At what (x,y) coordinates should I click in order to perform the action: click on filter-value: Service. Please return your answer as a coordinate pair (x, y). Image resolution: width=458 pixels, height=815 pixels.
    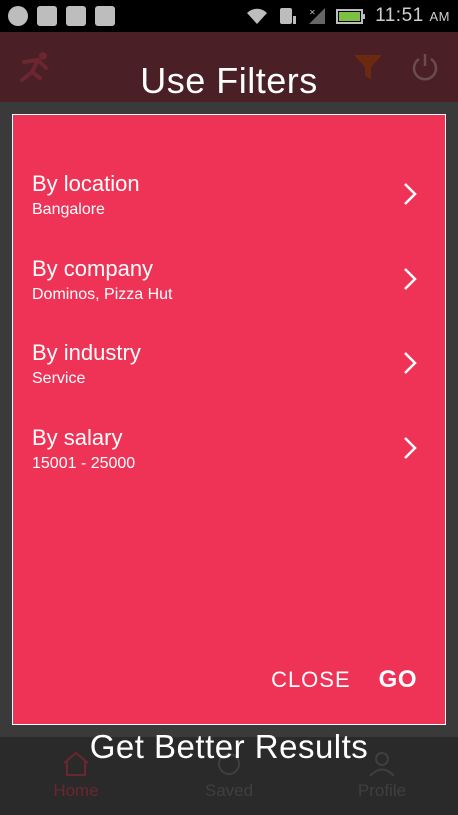
    Looking at the image, I should click on (59, 378).